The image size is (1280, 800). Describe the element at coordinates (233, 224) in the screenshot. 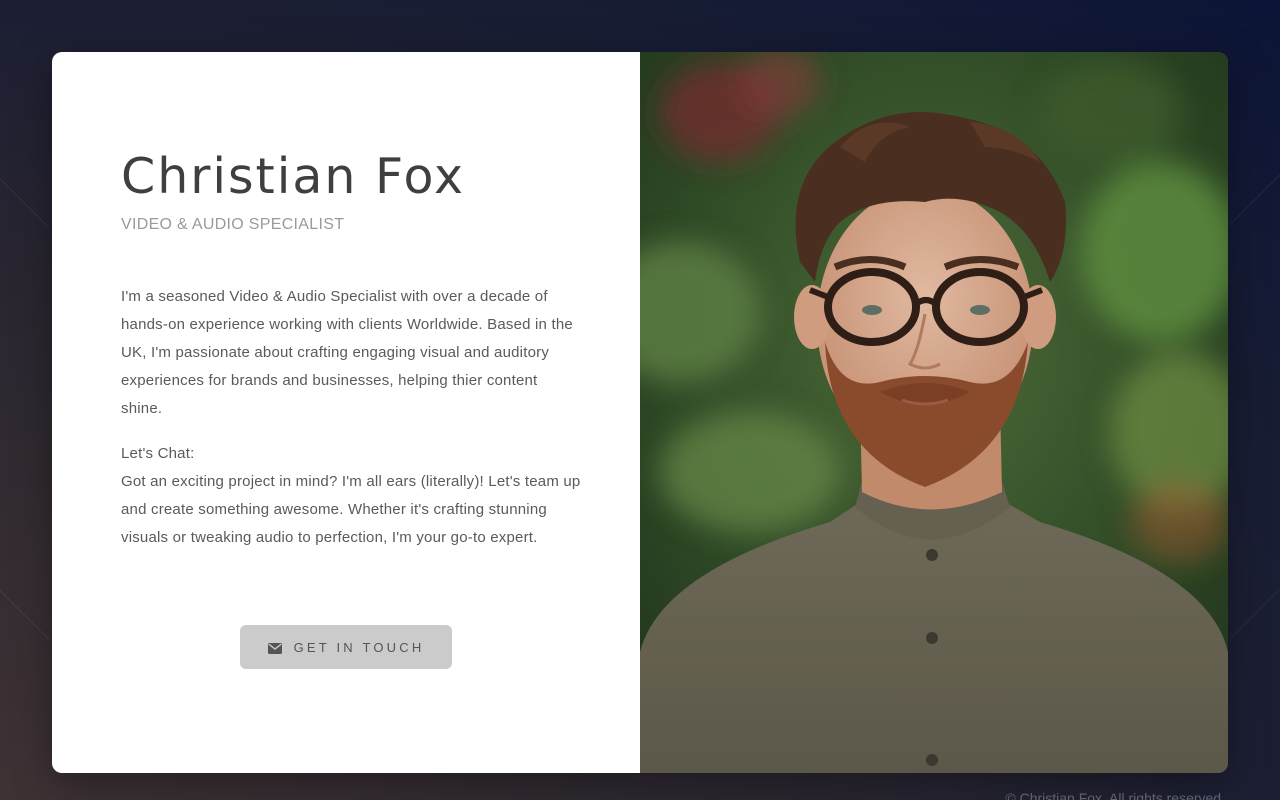

I see `profile-role: VIDEO & AUDIO SPECIALIST` at that location.